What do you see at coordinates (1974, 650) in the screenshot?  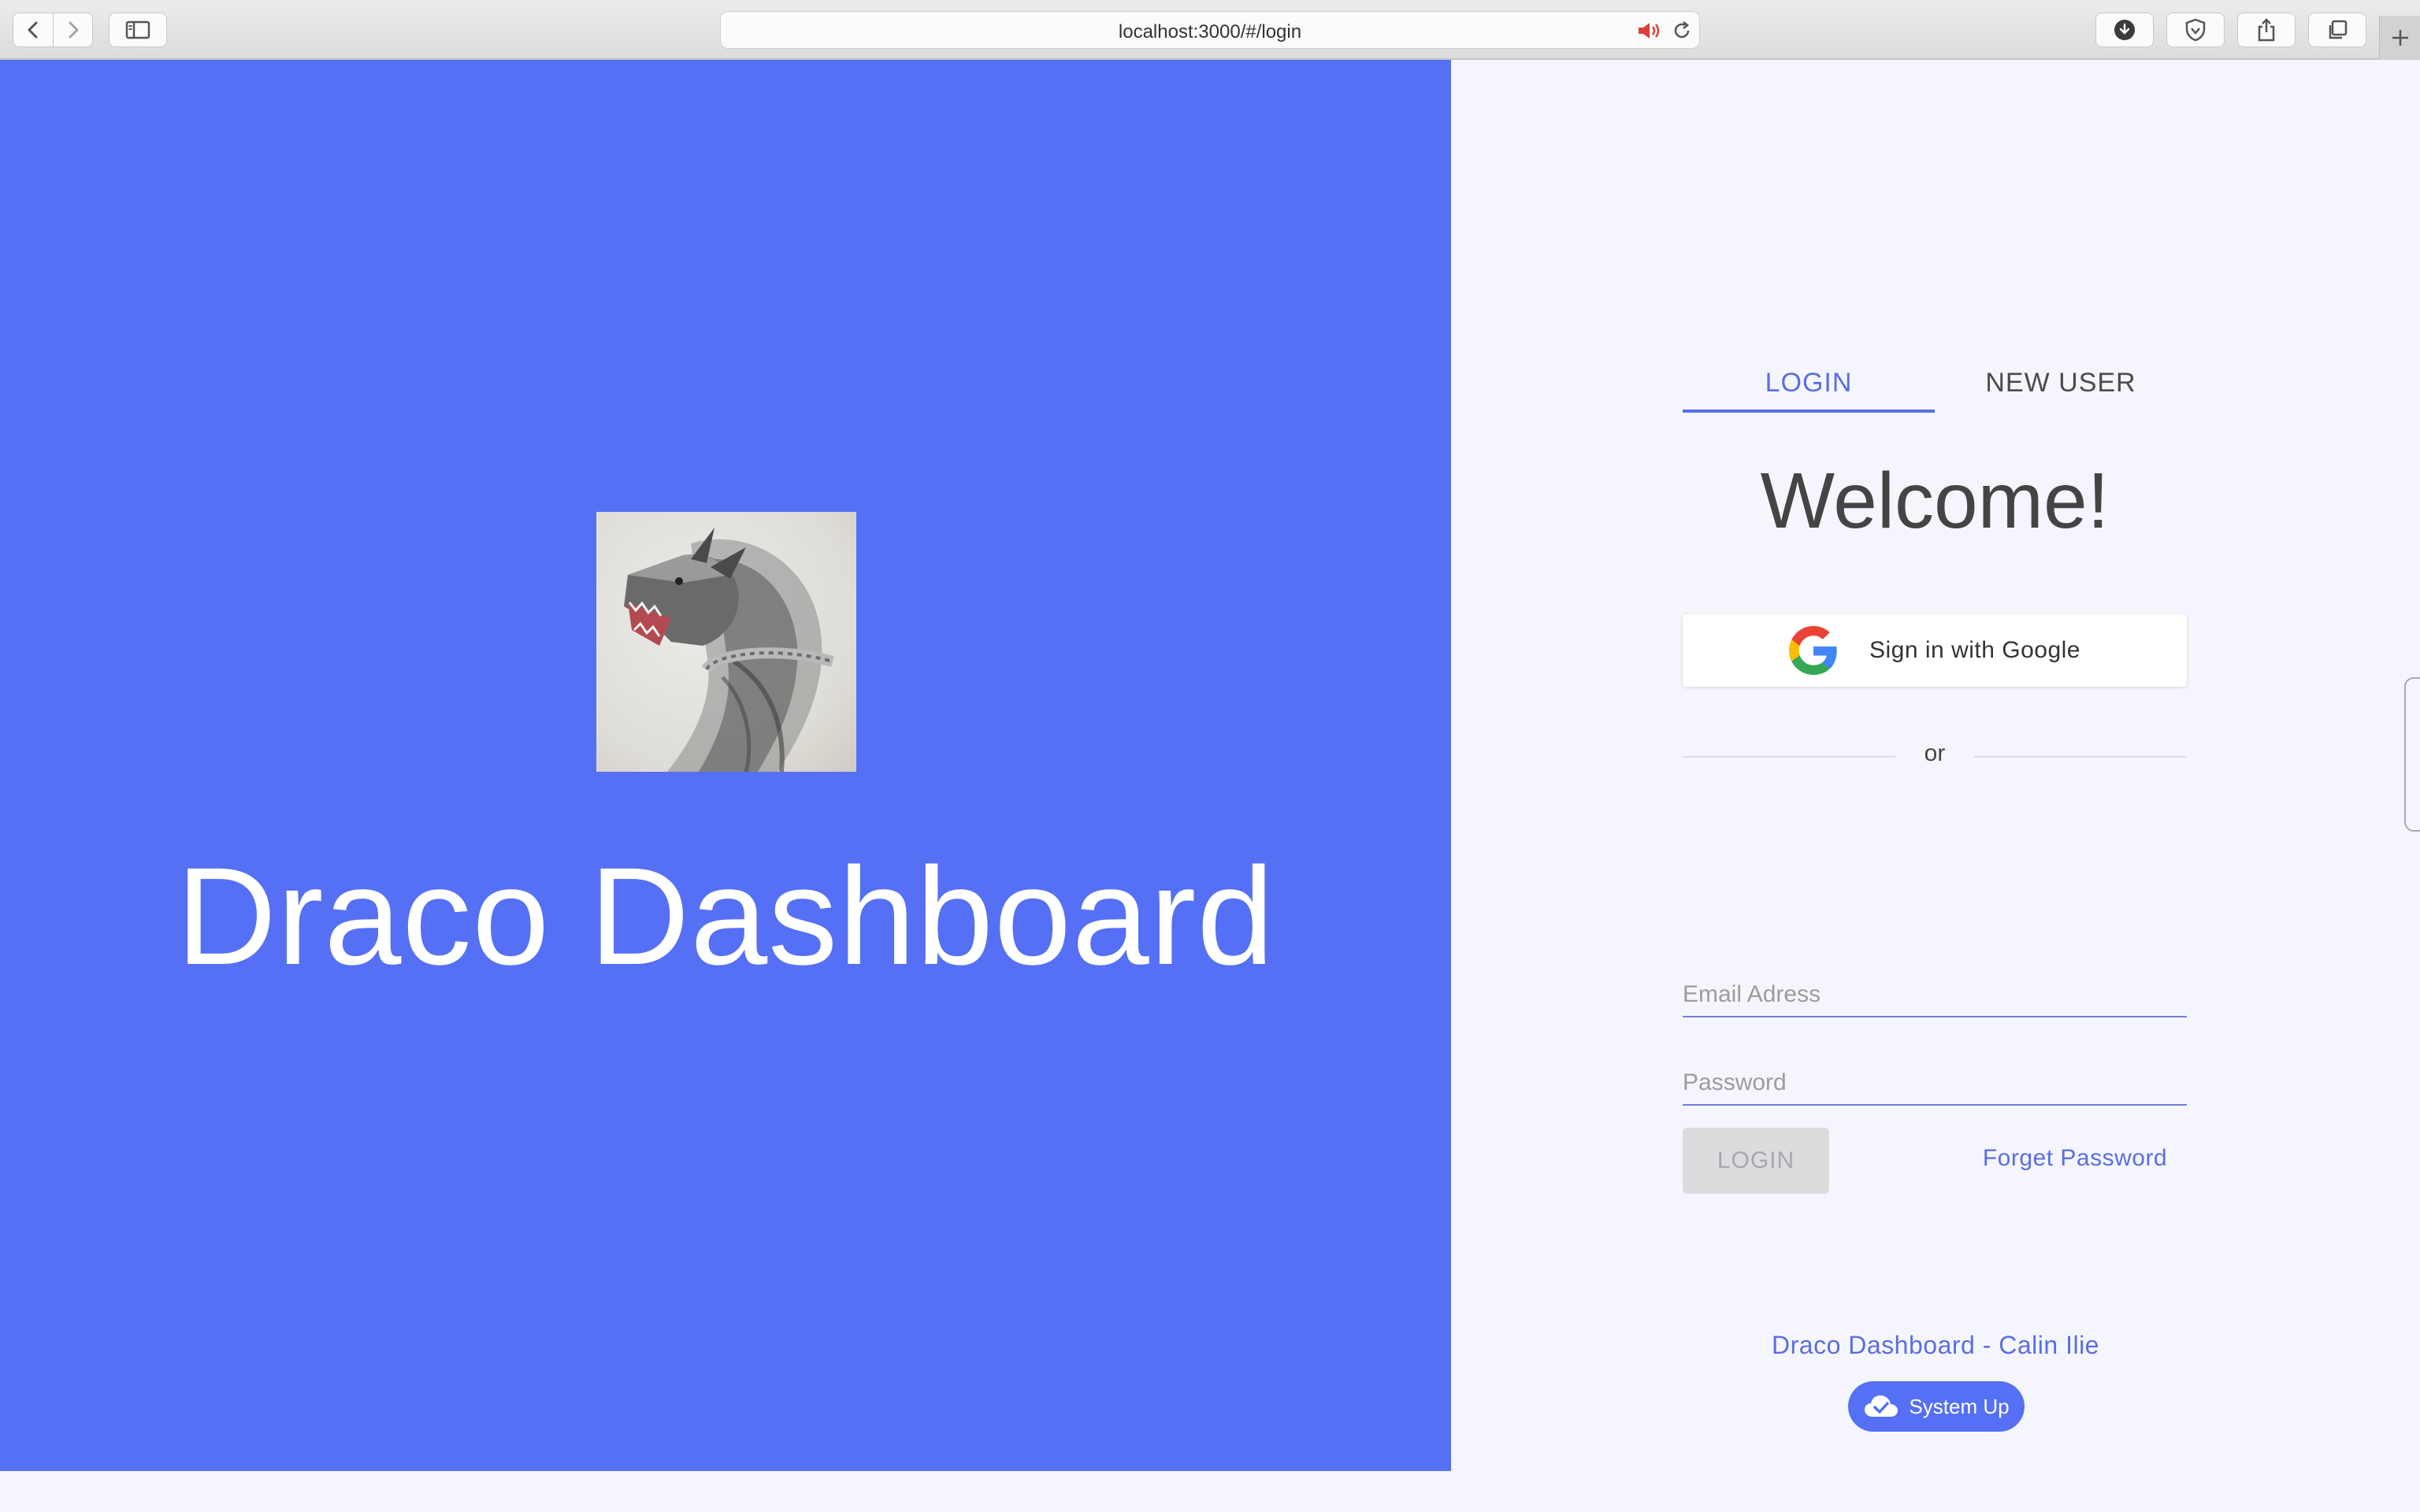 I see `google-button-label: Sign in with Google` at bounding box center [1974, 650].